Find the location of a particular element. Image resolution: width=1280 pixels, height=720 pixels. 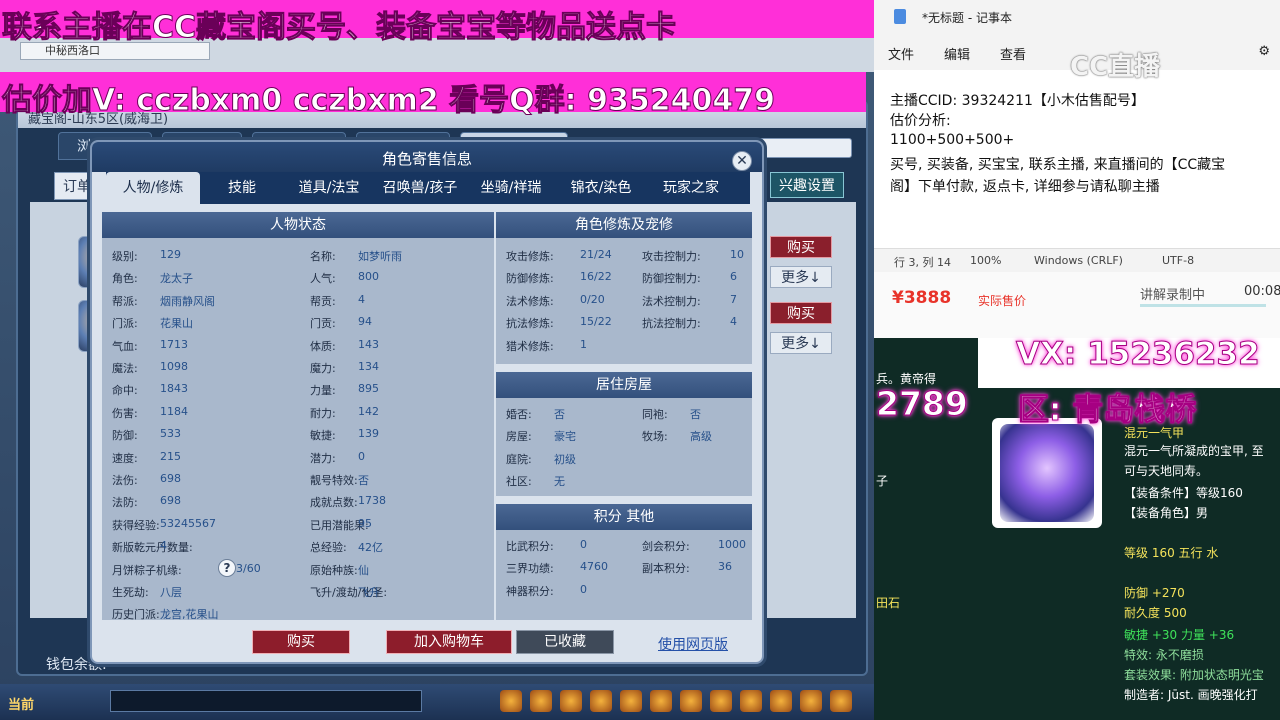

menu-edit: 编辑 is located at coordinates (957, 53).